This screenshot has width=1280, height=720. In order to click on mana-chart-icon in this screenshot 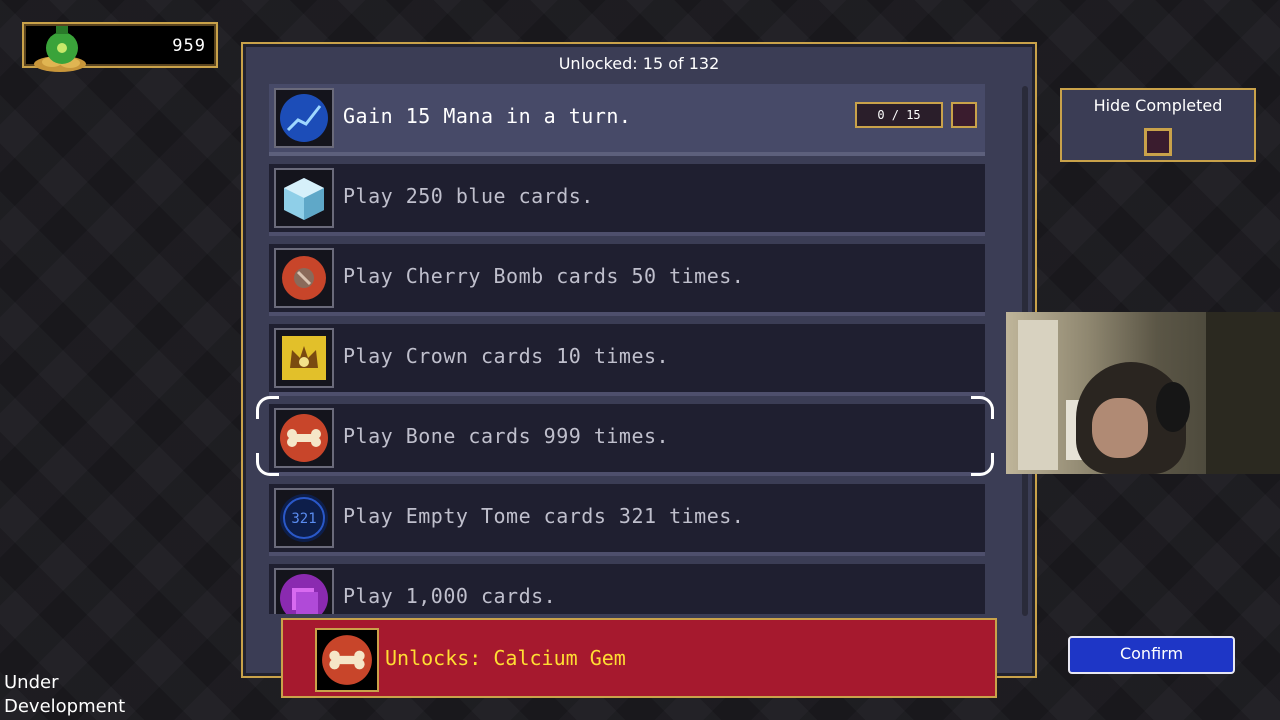, I will do `click(304, 118)`.